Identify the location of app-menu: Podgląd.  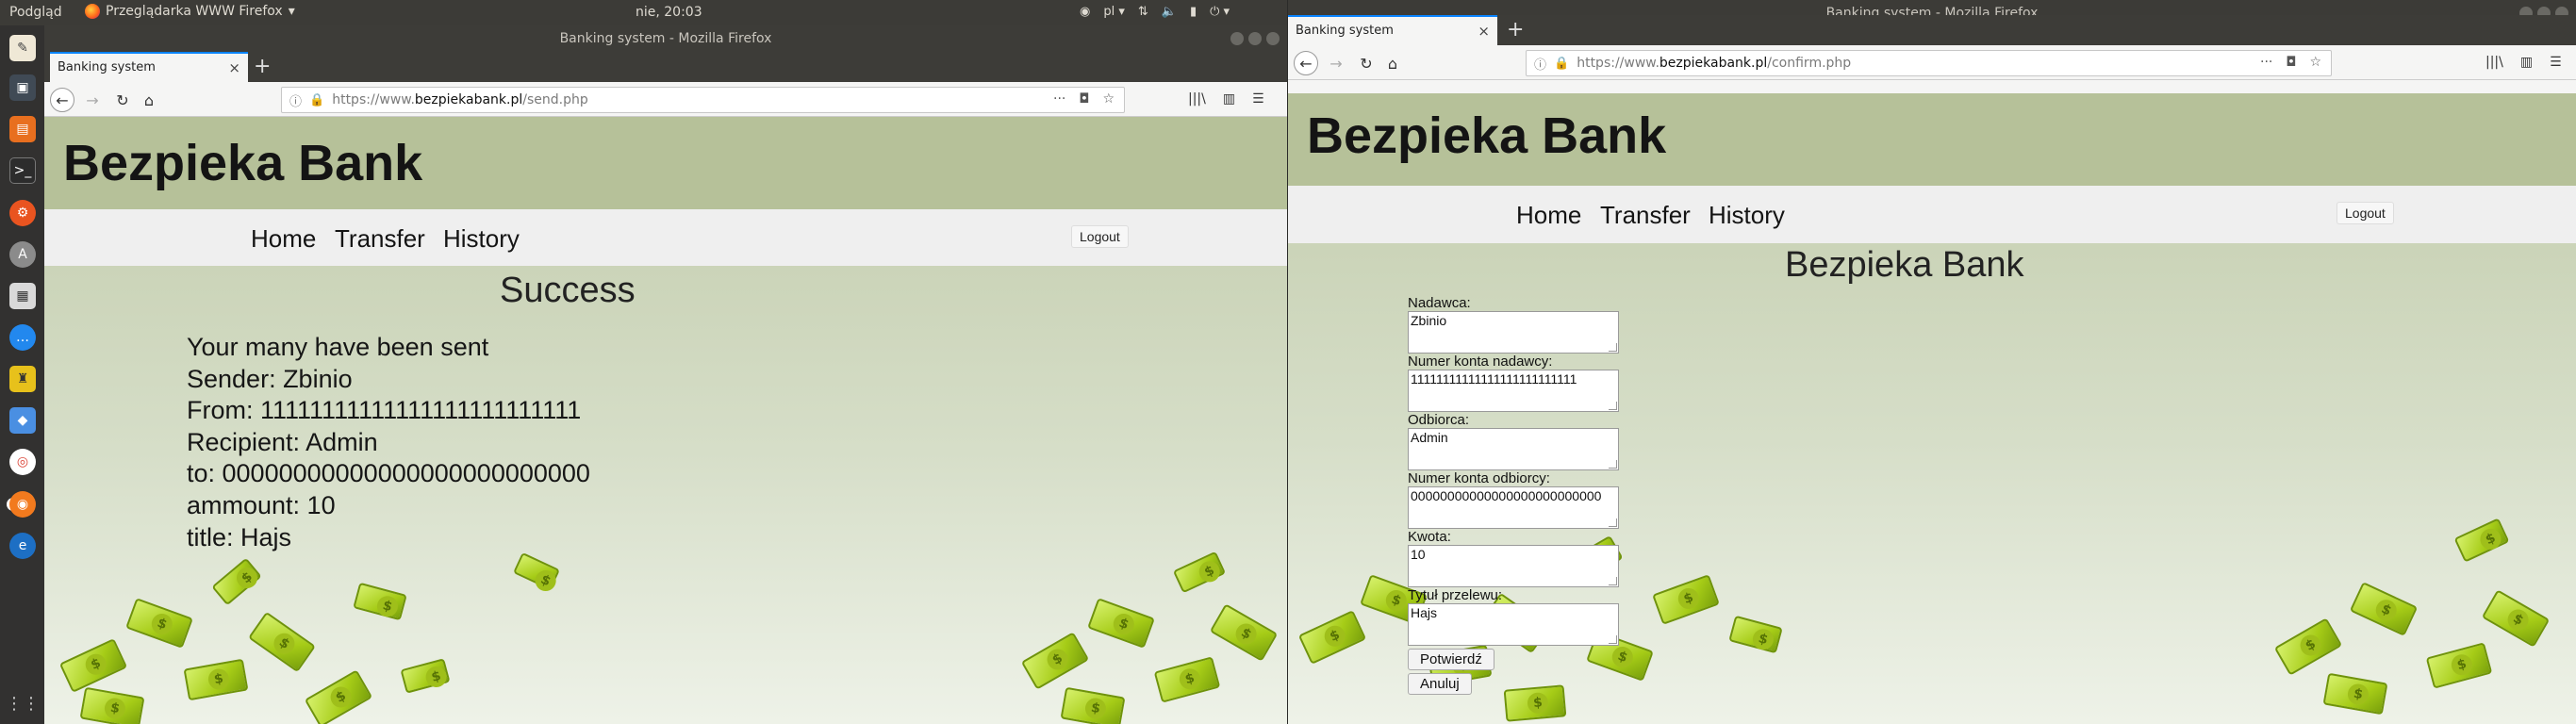
(35, 12).